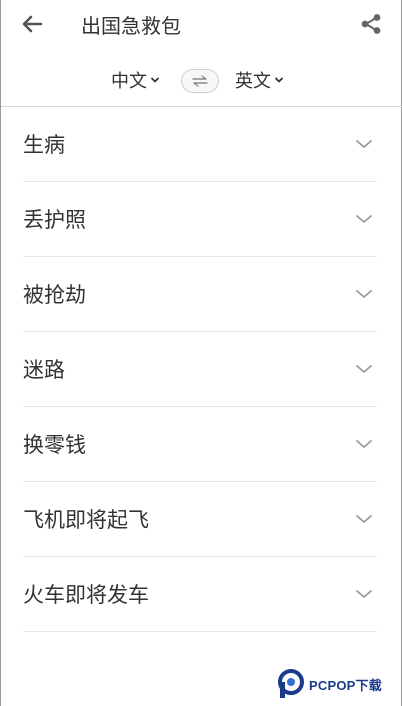  What do you see at coordinates (131, 26) in the screenshot?
I see `page-title: 出国急救包` at bounding box center [131, 26].